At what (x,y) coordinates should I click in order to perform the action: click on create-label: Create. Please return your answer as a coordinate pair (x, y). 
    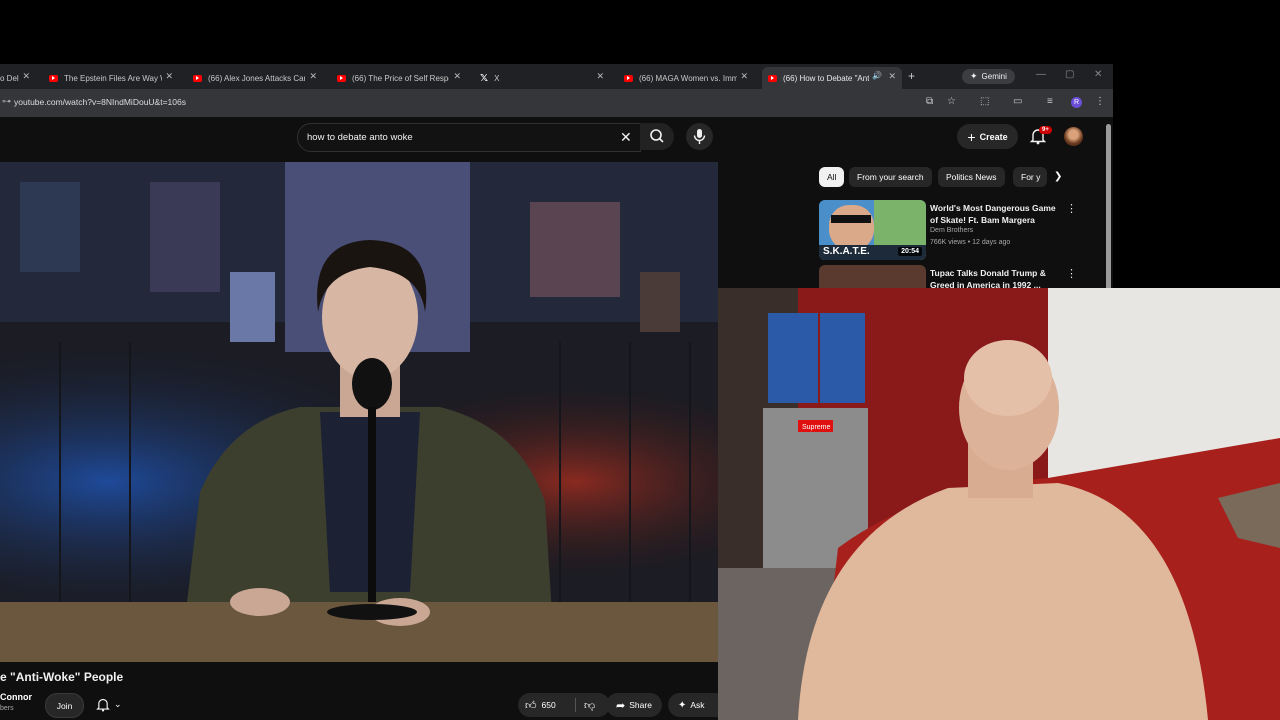
    Looking at the image, I should click on (993, 136).